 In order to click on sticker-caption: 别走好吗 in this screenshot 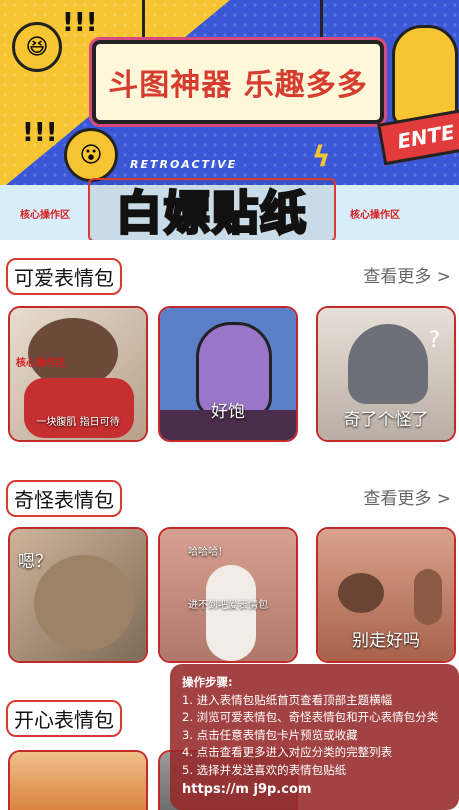, I will do `click(386, 641)`.